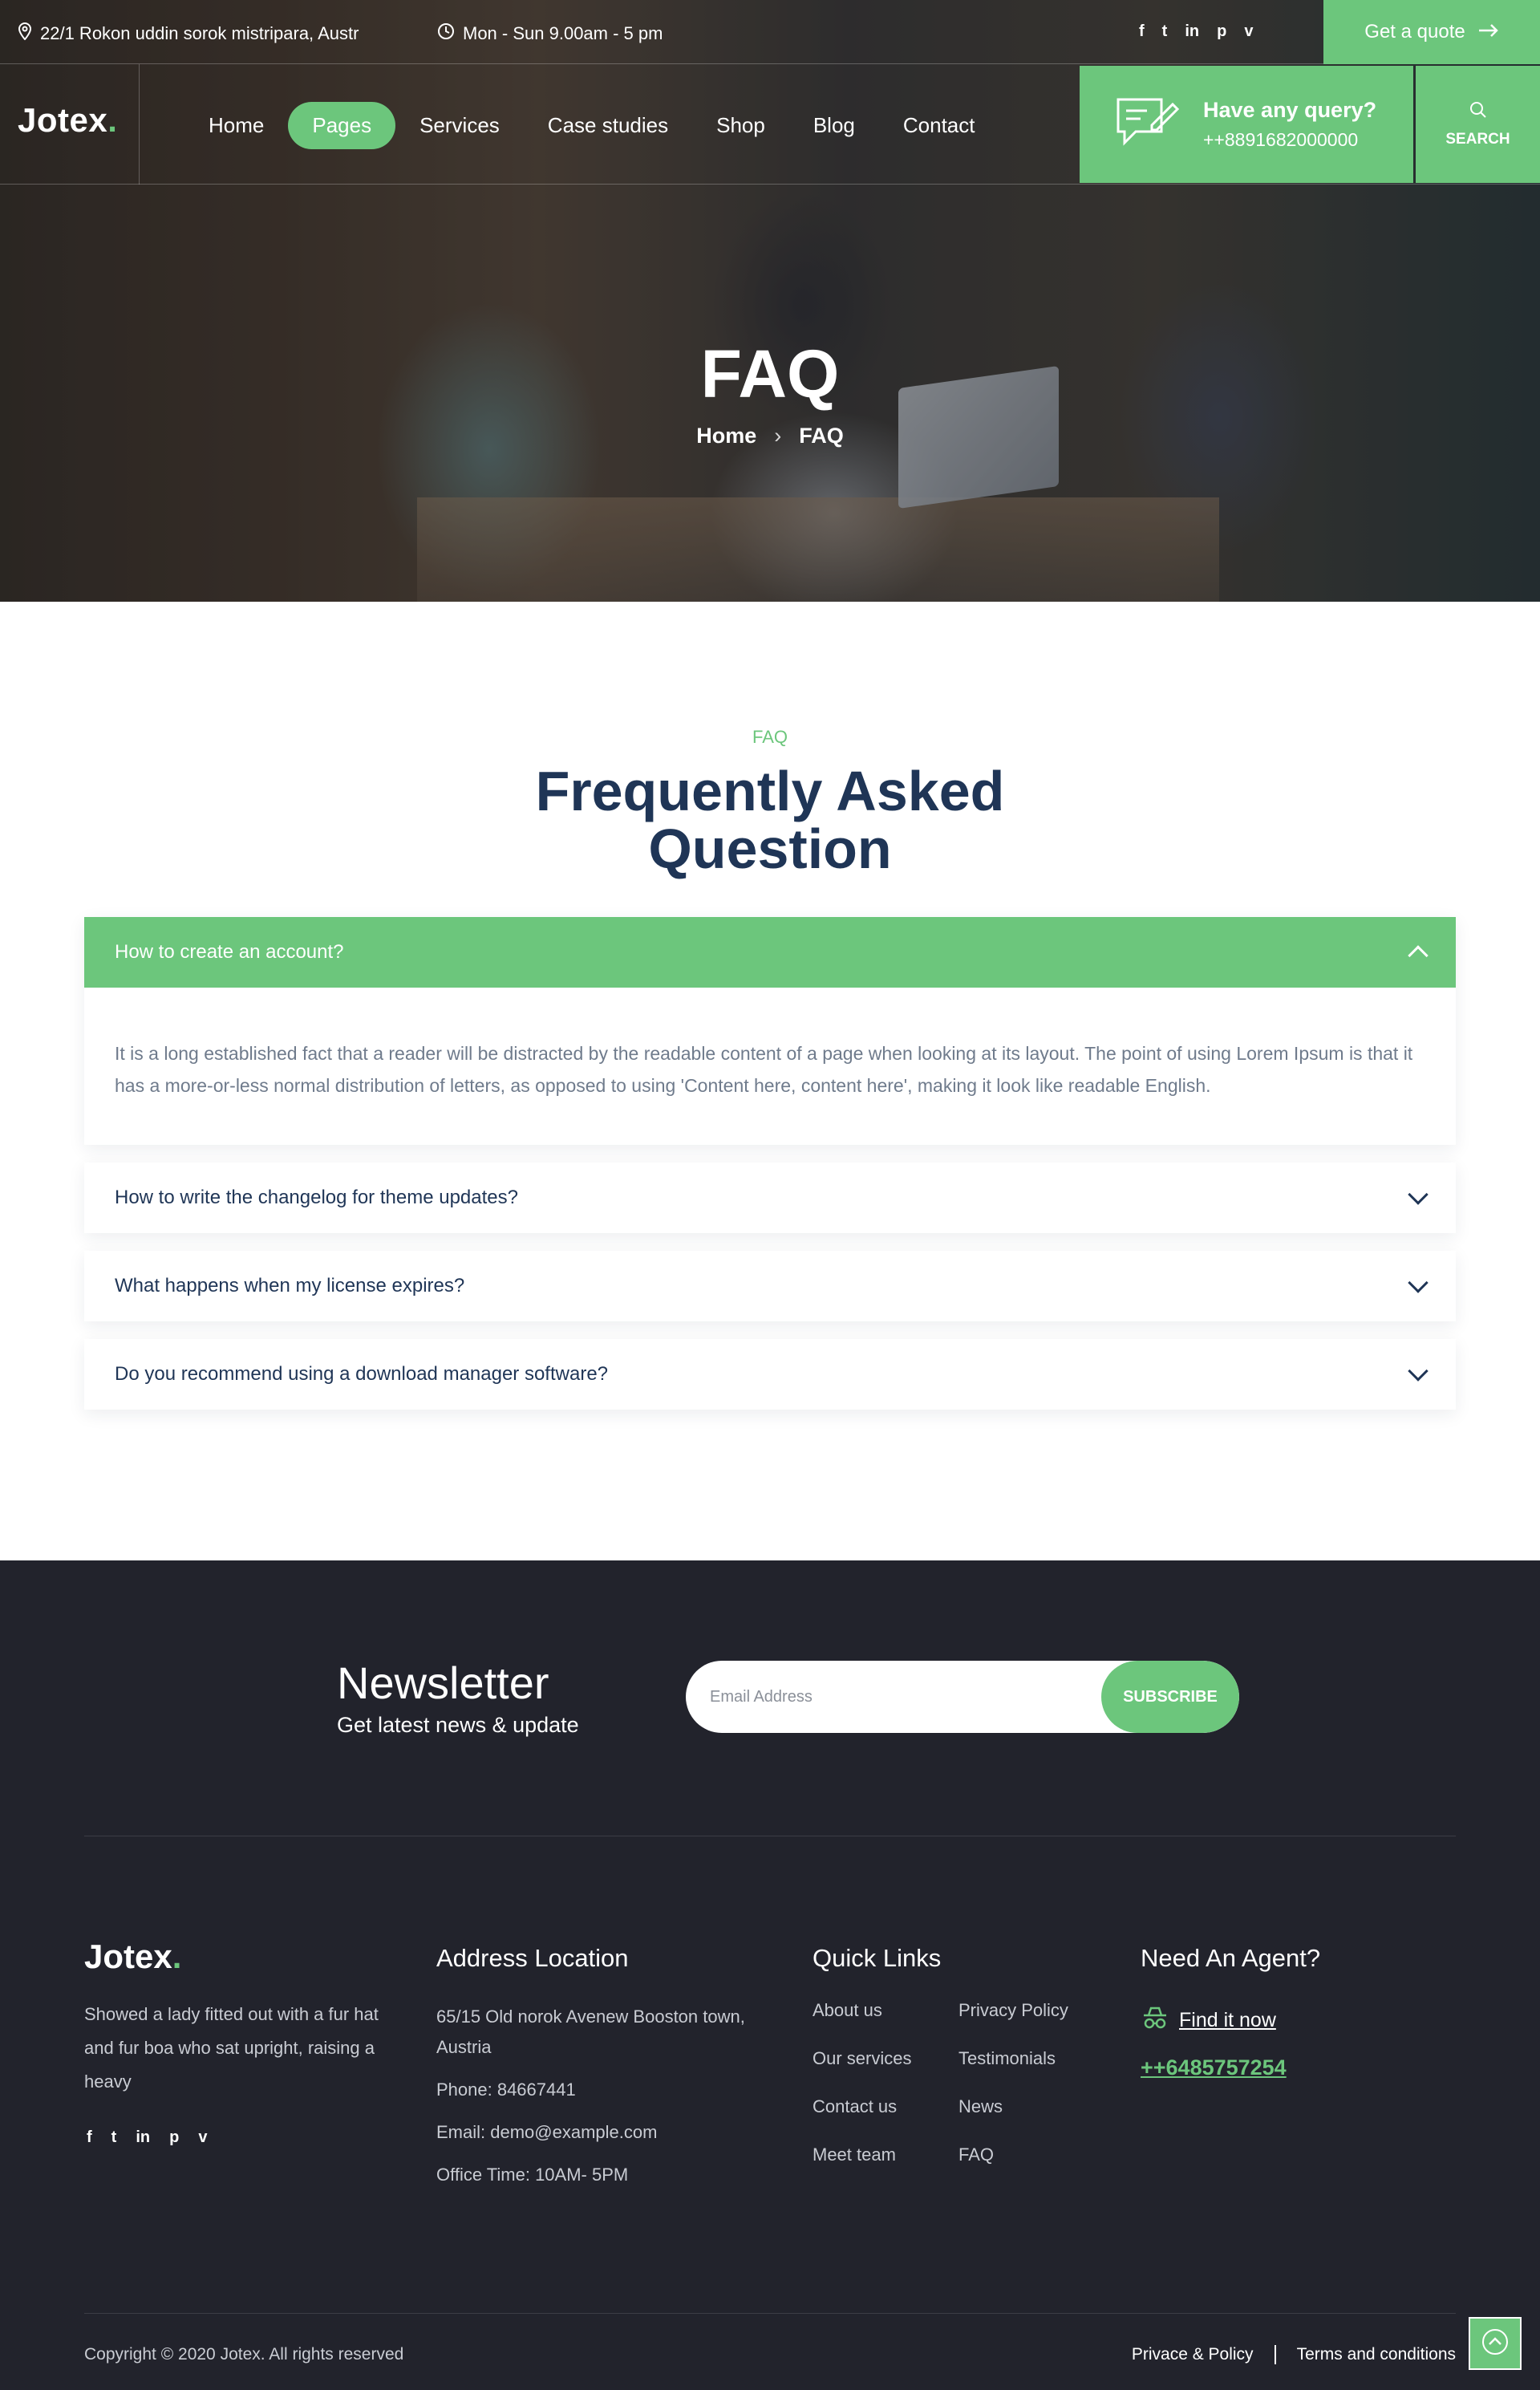  I want to click on faq-question: What happens when my license expires?, so click(290, 1286).